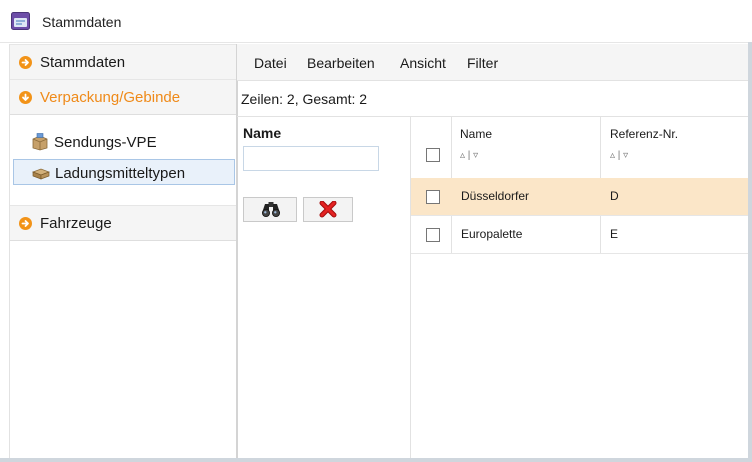 The image size is (752, 462). I want to click on column-header-name: Name, so click(476, 134).